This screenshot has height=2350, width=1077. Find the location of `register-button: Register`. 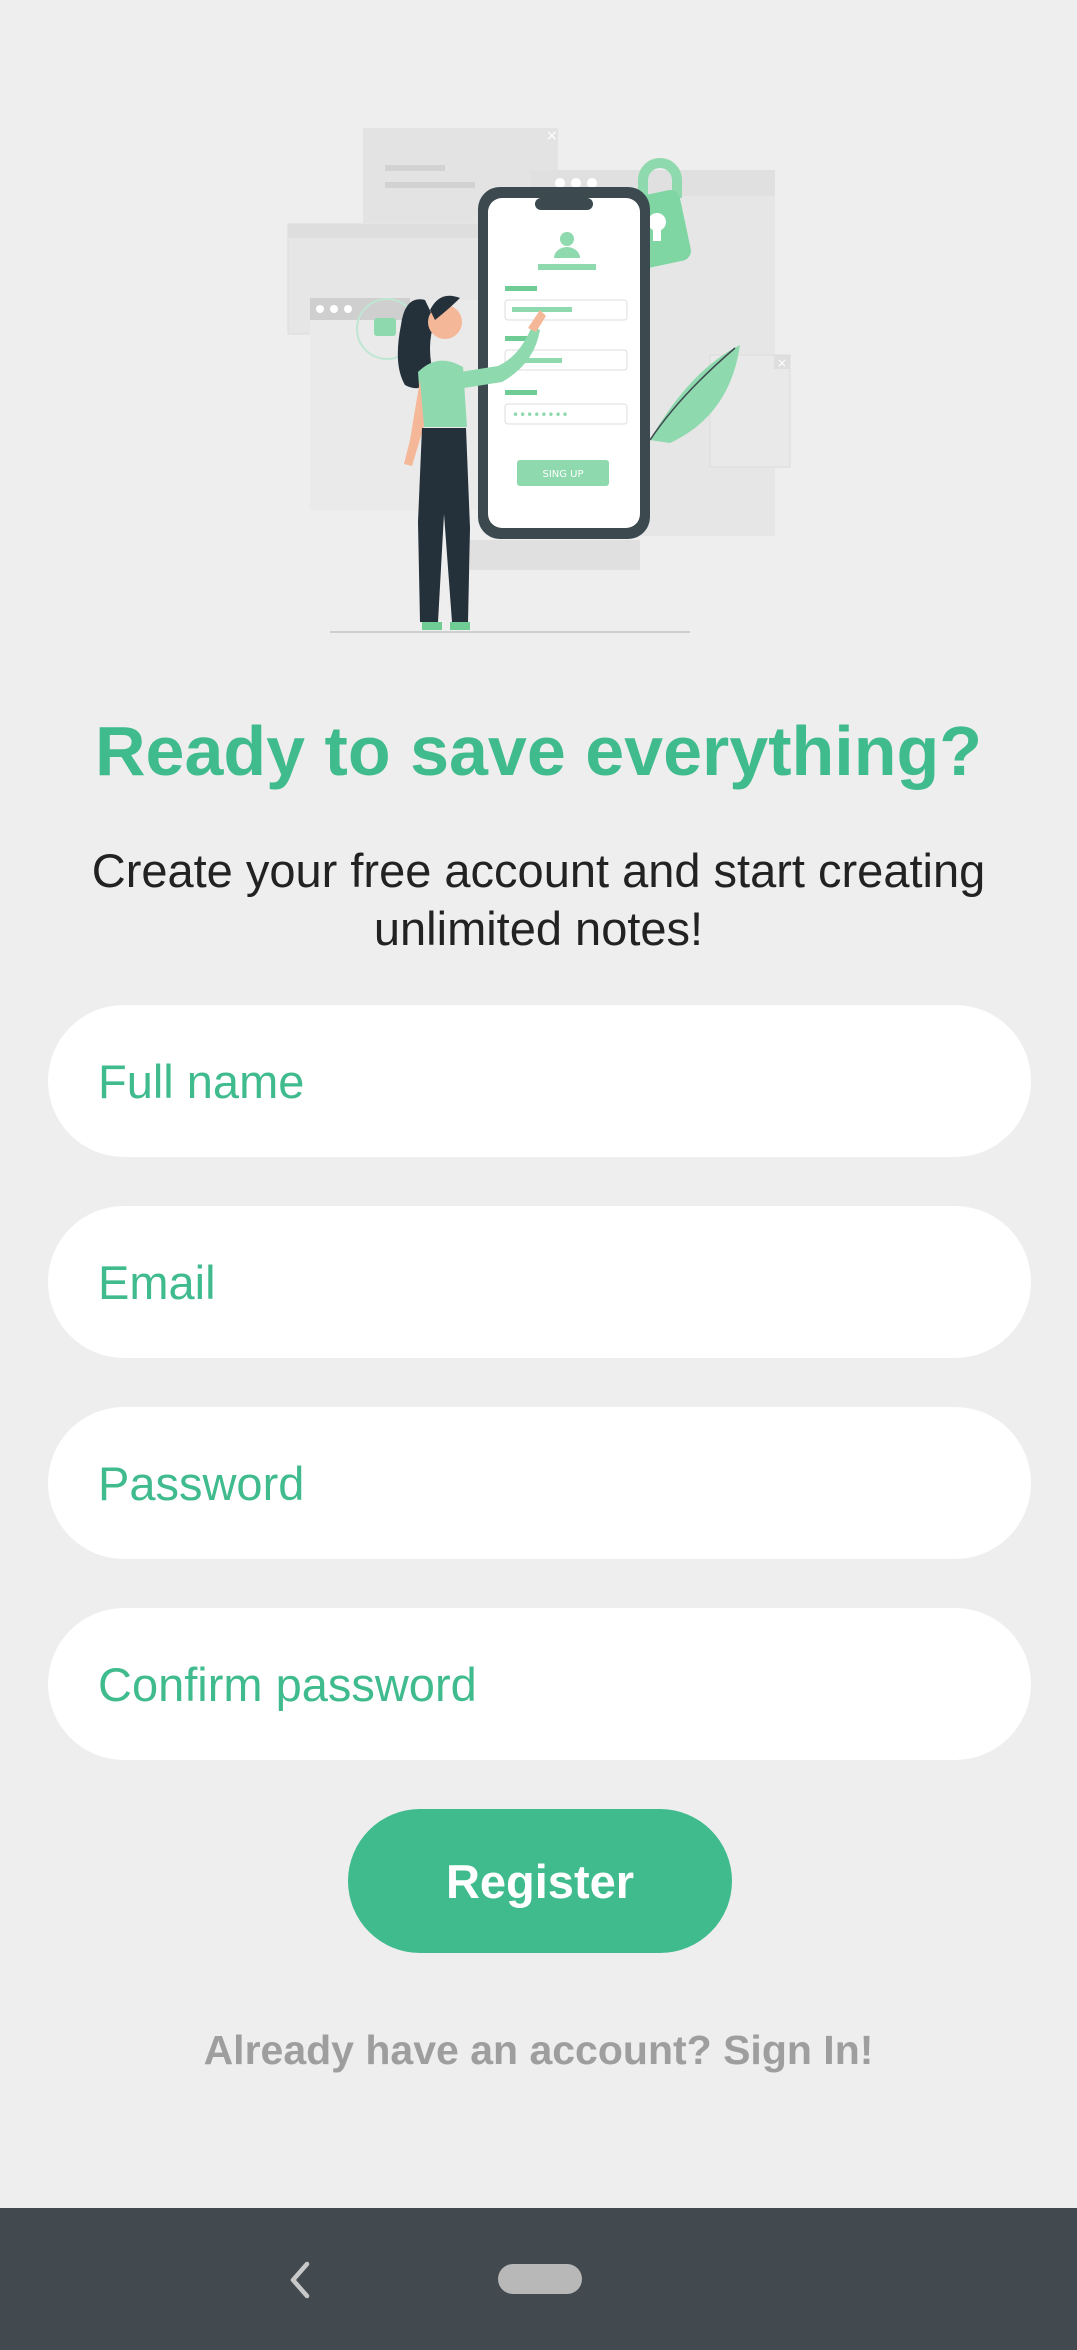

register-button: Register is located at coordinates (540, 1881).